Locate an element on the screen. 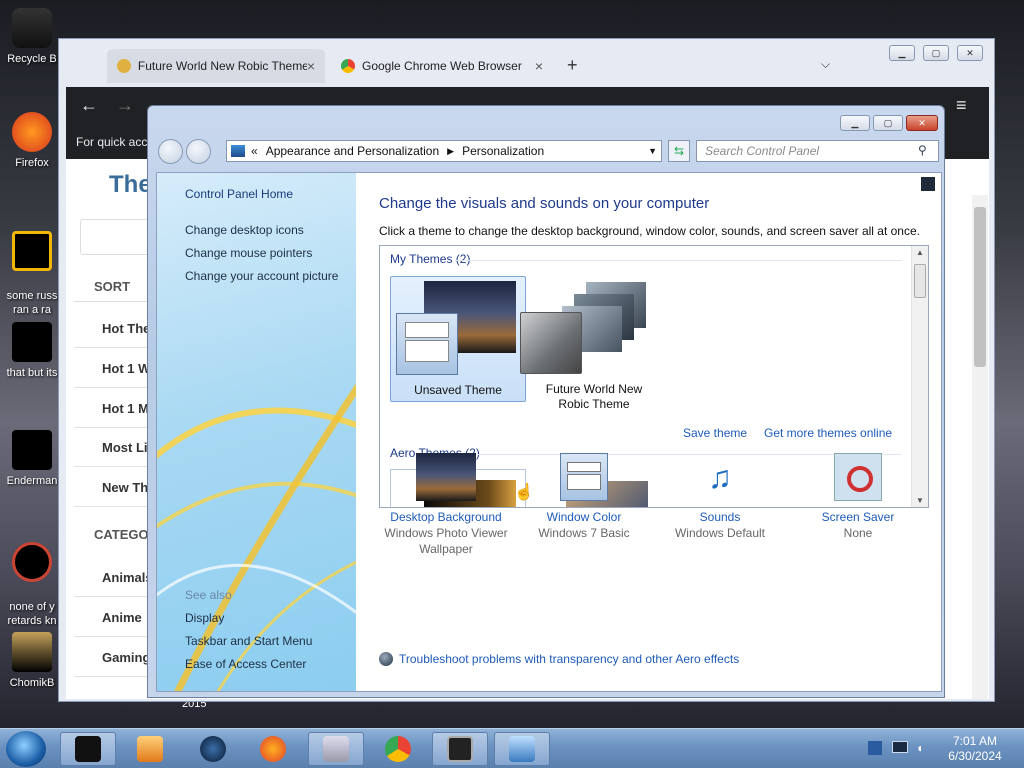 The image size is (1024, 768). tray-volume-icon: ◖ is located at coordinates (923, 748).